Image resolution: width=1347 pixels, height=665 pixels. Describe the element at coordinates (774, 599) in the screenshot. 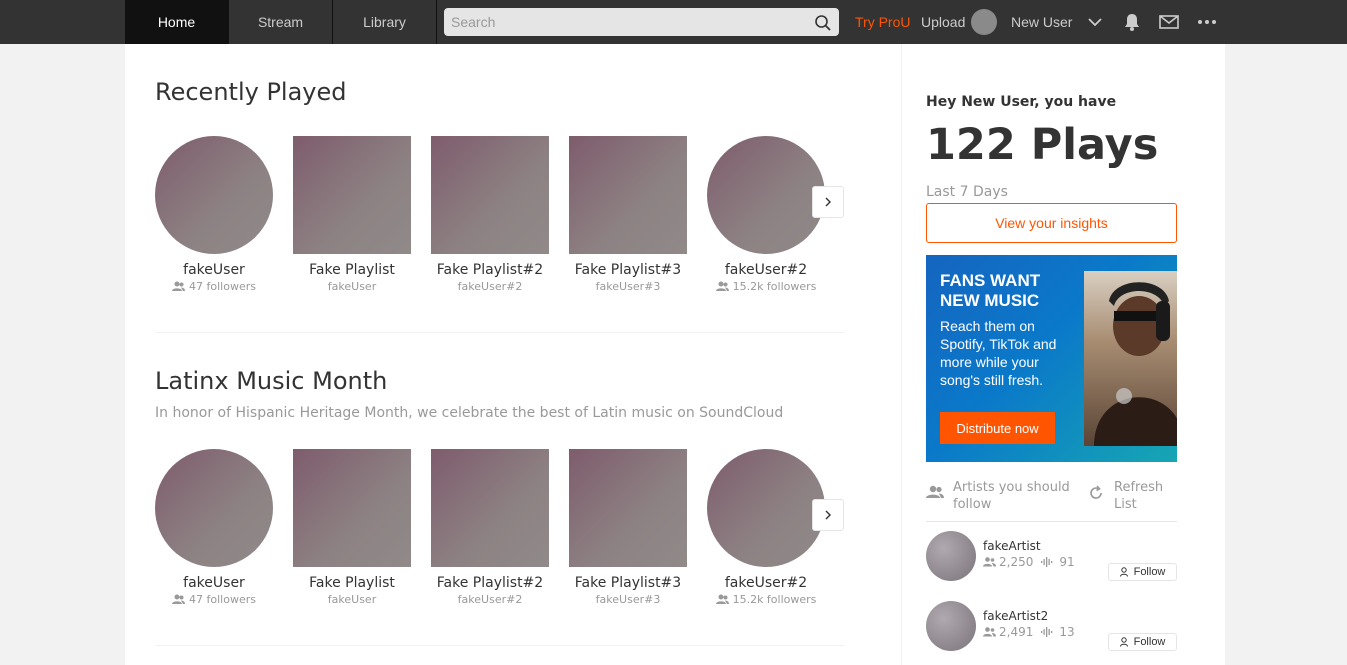

I see `item-subtitle: 15.2k followers` at that location.